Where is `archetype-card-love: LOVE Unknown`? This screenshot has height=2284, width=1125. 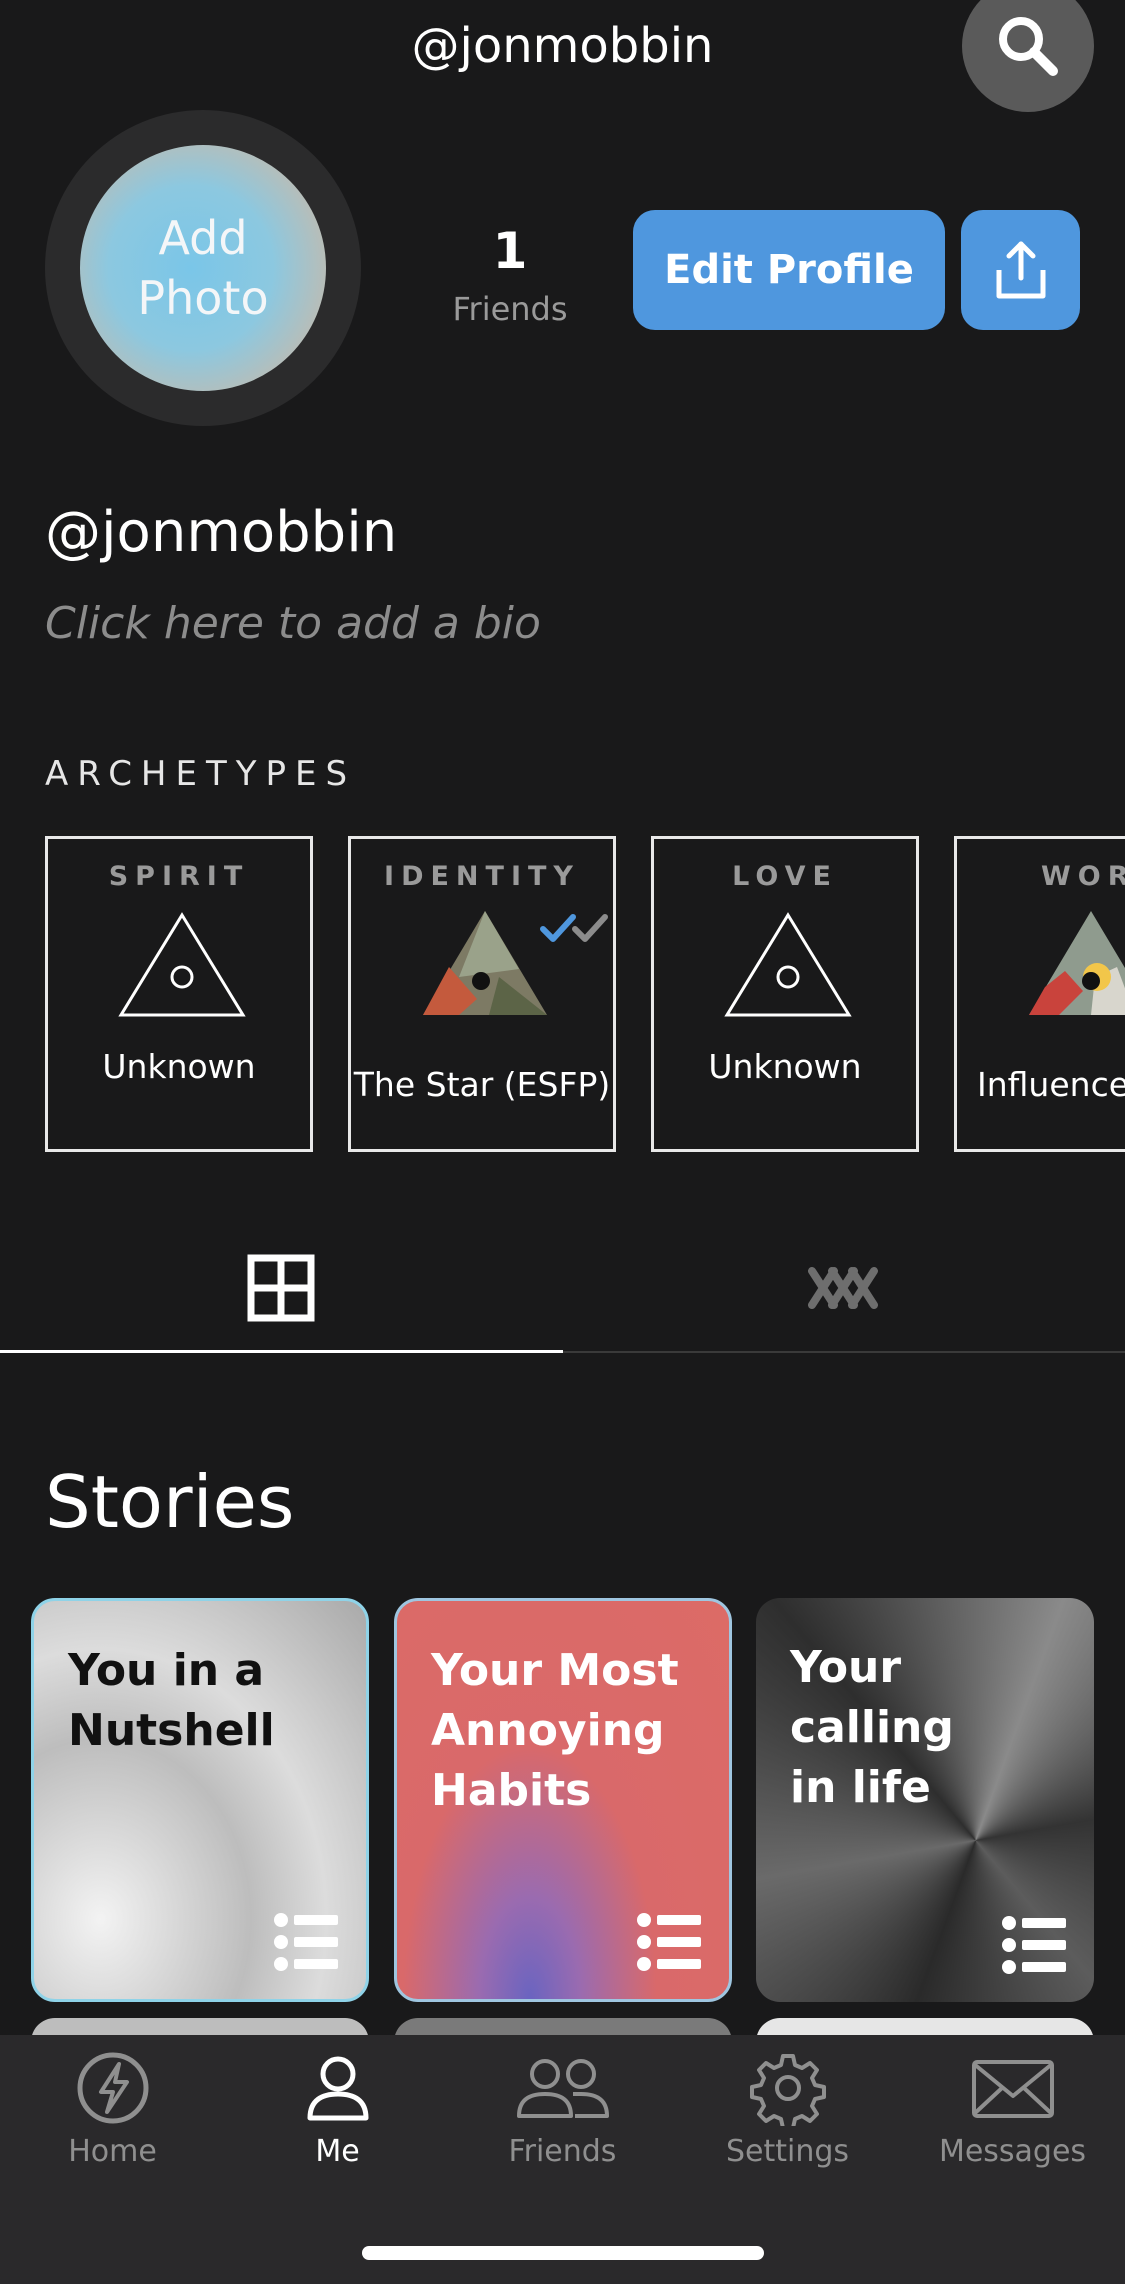
archetype-card-love: LOVE Unknown is located at coordinates (785, 994).